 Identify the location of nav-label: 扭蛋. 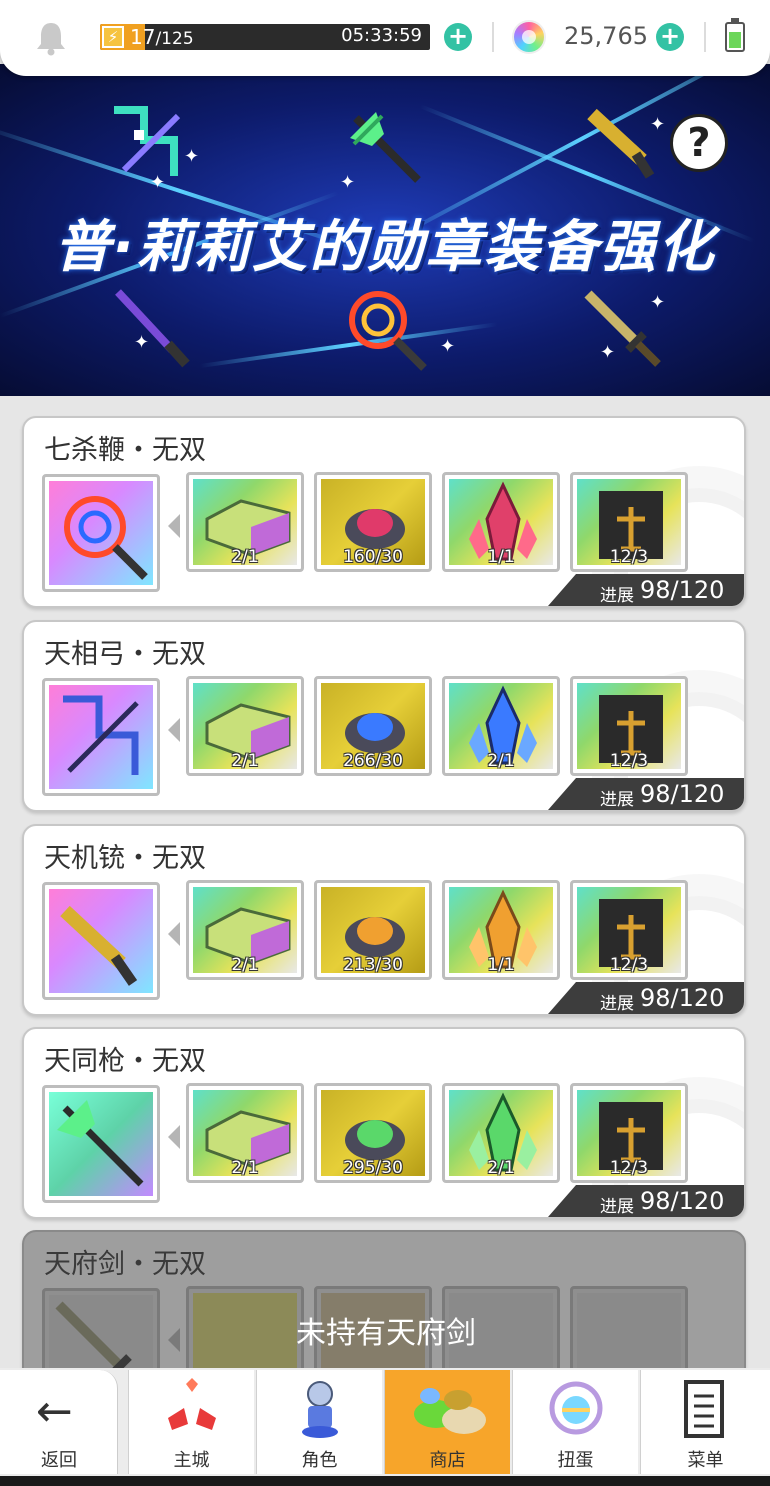
(575, 1460).